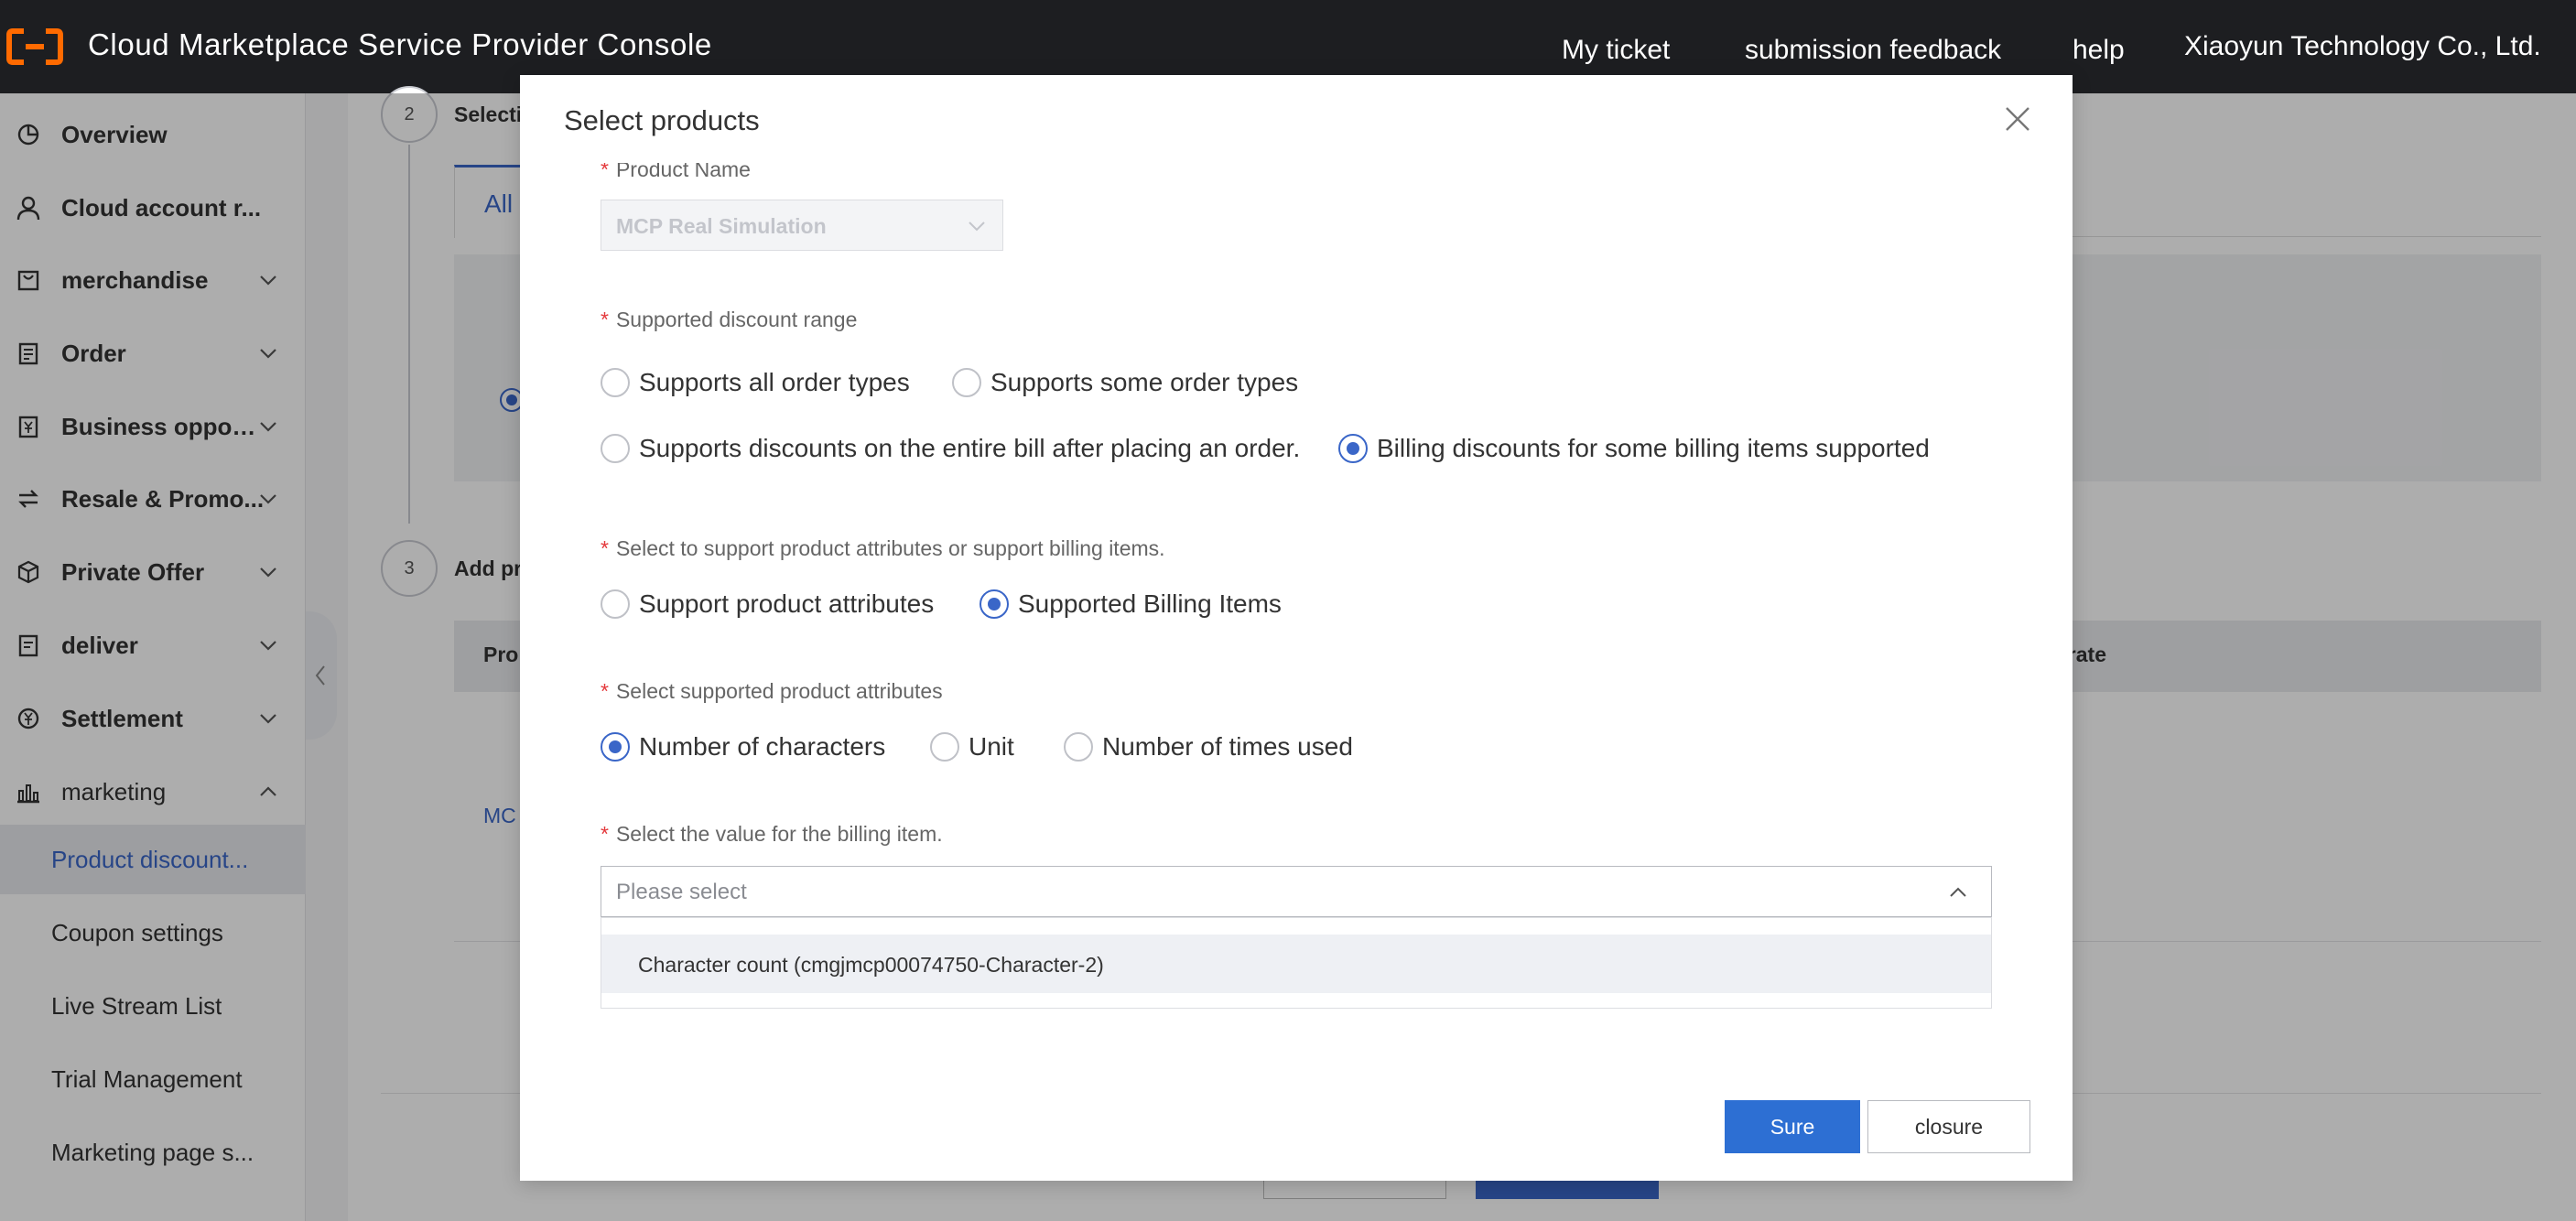  Describe the element at coordinates (1793, 1127) in the screenshot. I see `sure-button: Sure` at that location.